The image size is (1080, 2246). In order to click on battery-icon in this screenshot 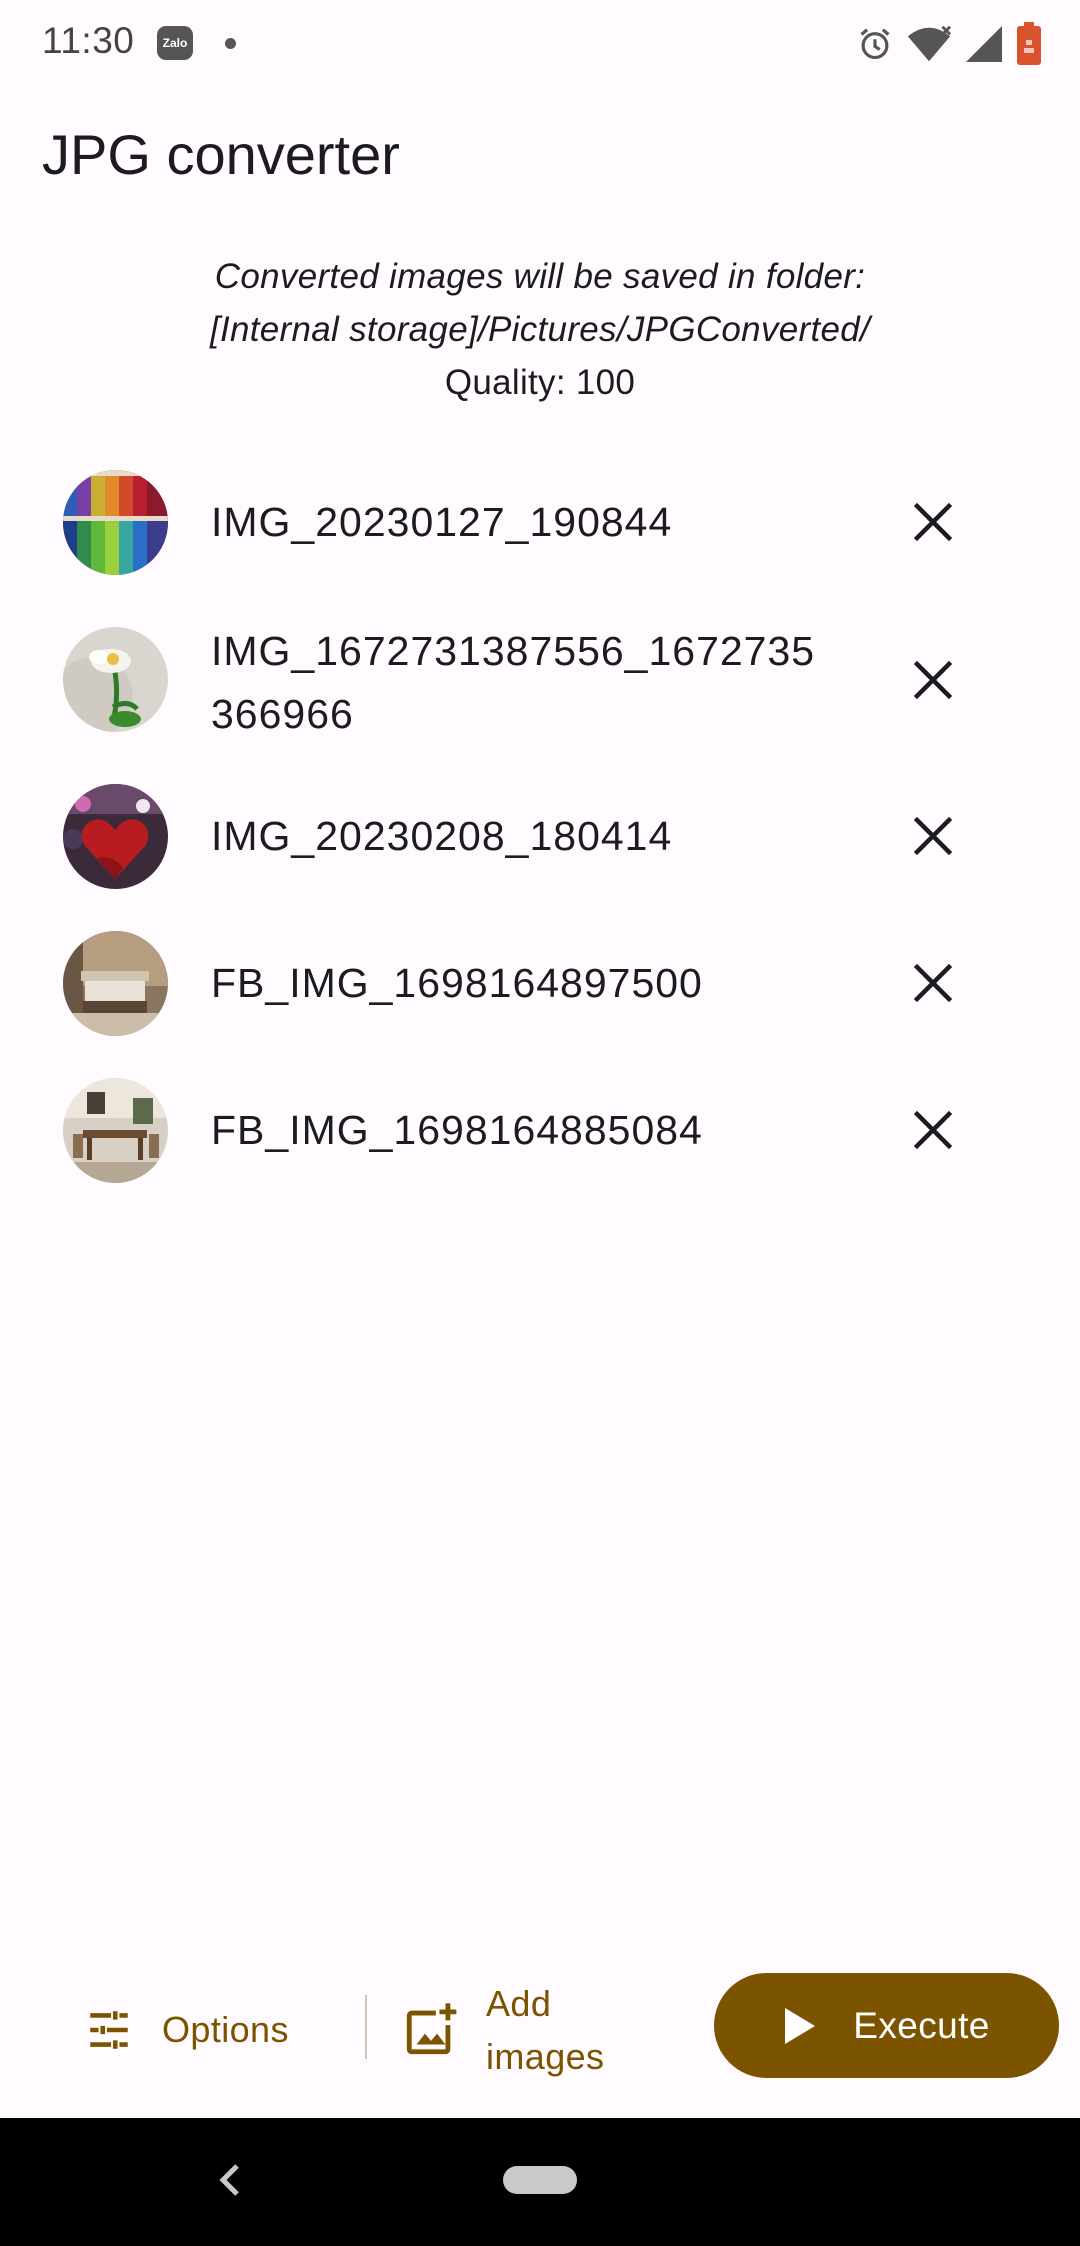, I will do `click(1029, 43)`.